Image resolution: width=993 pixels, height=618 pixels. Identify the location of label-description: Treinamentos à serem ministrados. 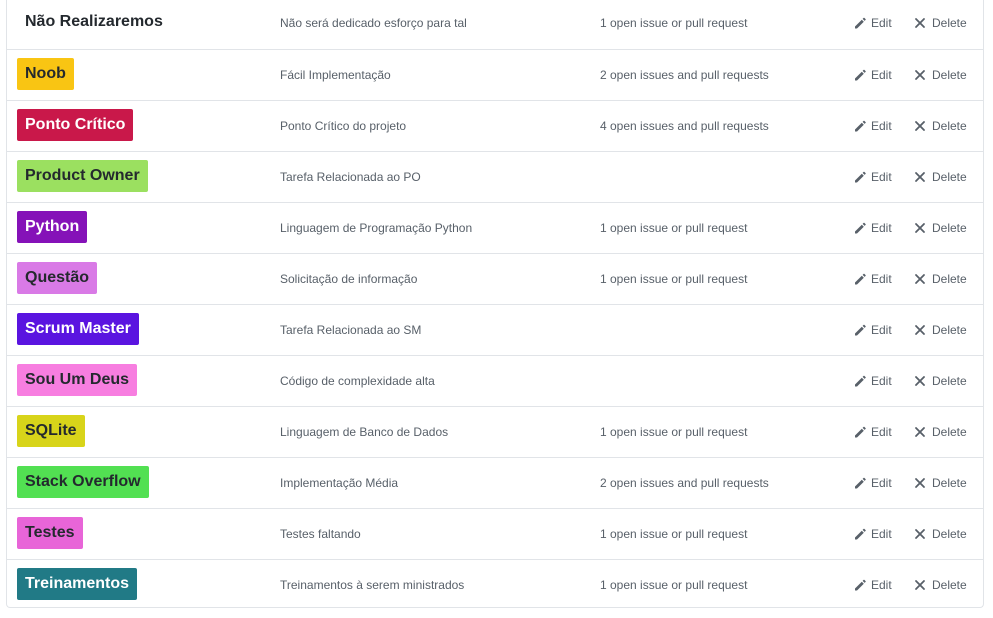
(372, 585).